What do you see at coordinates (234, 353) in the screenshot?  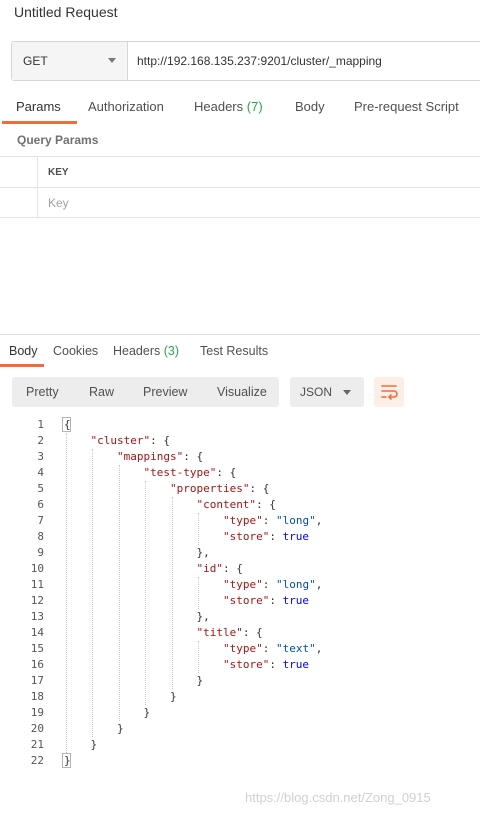 I see `response-tab-test-results: Test Results` at bounding box center [234, 353].